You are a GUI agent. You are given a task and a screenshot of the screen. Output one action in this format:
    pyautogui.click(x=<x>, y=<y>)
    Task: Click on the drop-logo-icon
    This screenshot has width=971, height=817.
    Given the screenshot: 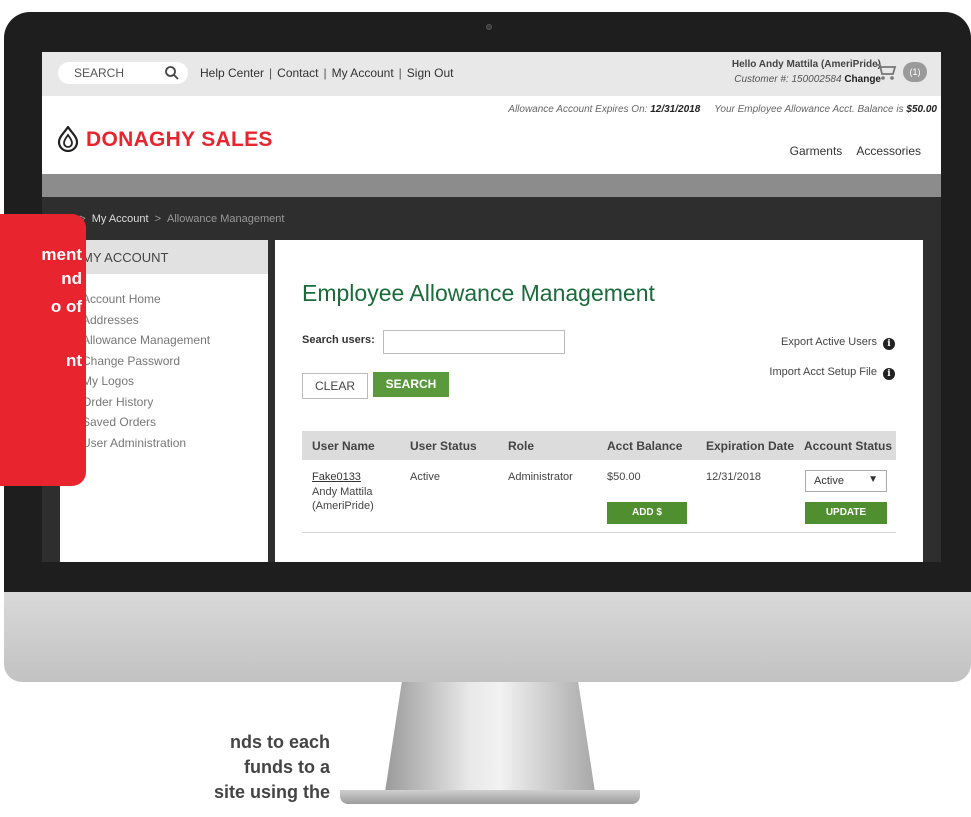 What is the action you would take?
    pyautogui.click(x=68, y=139)
    